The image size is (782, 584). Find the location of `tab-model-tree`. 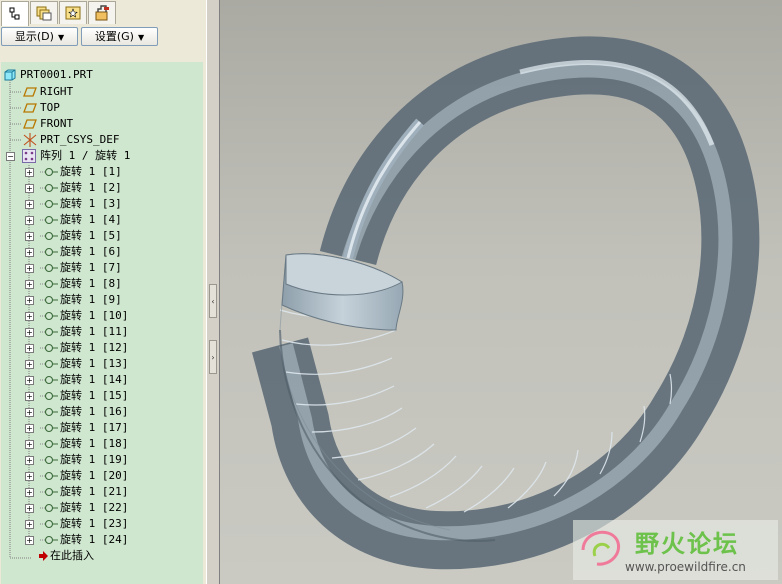

tab-model-tree is located at coordinates (15, 13).